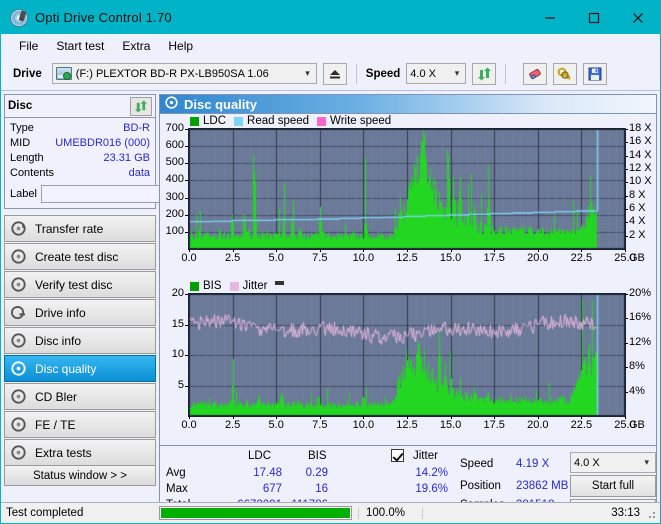  What do you see at coordinates (80, 475) in the screenshot?
I see `status-window-button: Status window > >` at bounding box center [80, 475].